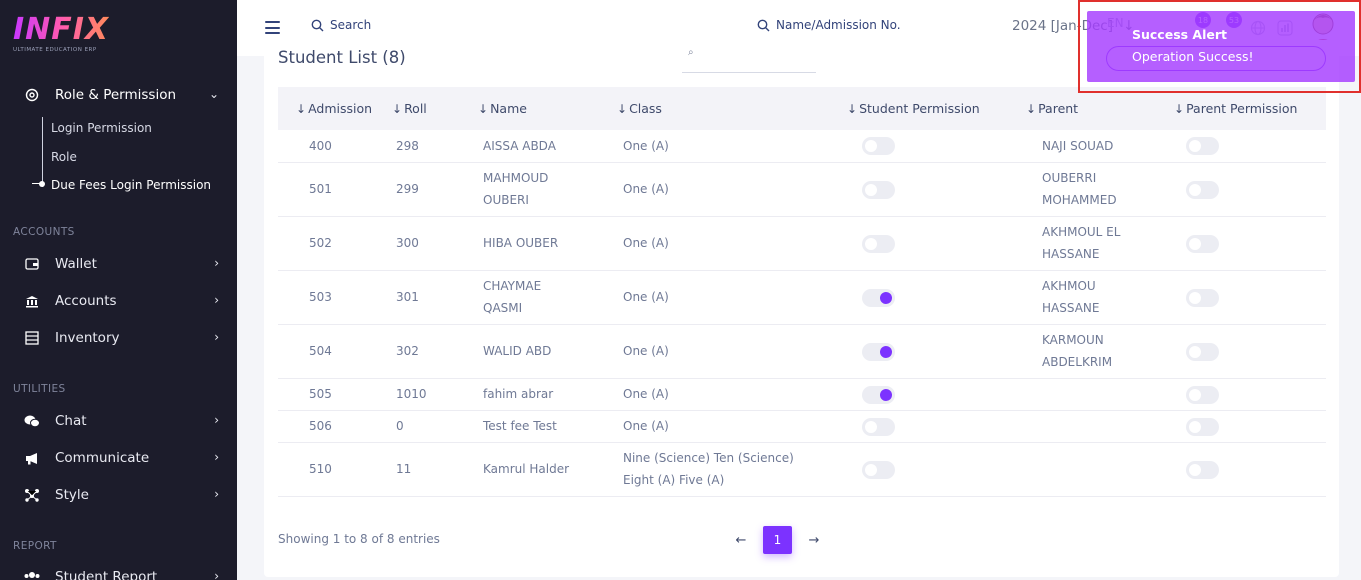 Image resolution: width=1361 pixels, height=580 pixels. What do you see at coordinates (802, 297) in the screenshot?
I see `table-row: 503 301 CHAYMAE QASMI One (A) AKHMOU HASSANE` at bounding box center [802, 297].